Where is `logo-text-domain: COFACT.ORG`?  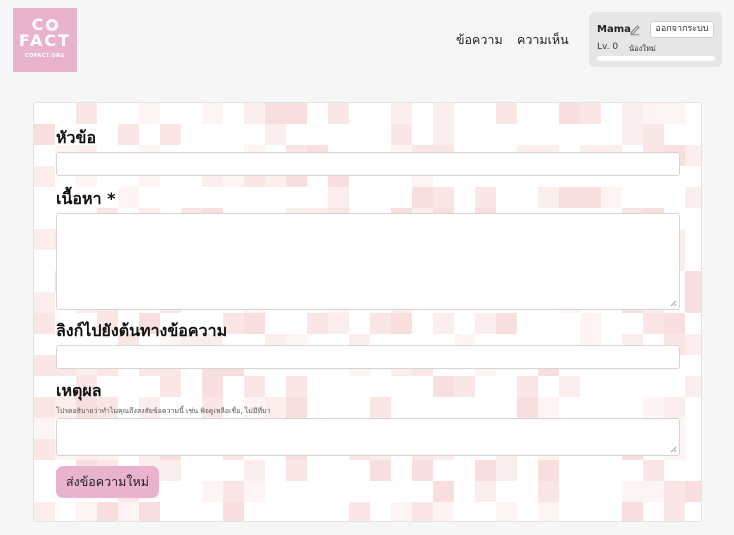
logo-text-domain: COFACT.ORG is located at coordinates (45, 56).